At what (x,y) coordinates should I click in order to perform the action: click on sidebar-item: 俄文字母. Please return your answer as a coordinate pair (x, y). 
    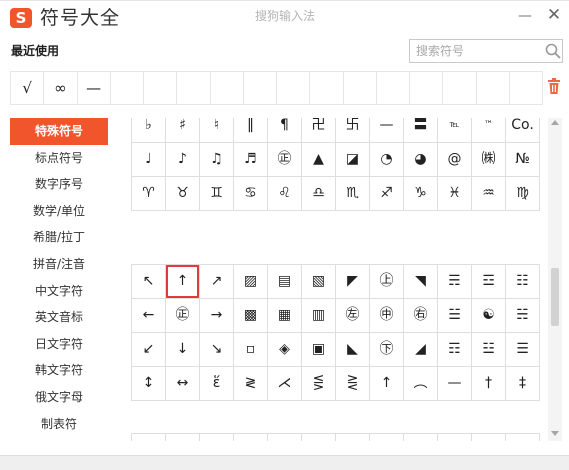
    Looking at the image, I should click on (59, 397).